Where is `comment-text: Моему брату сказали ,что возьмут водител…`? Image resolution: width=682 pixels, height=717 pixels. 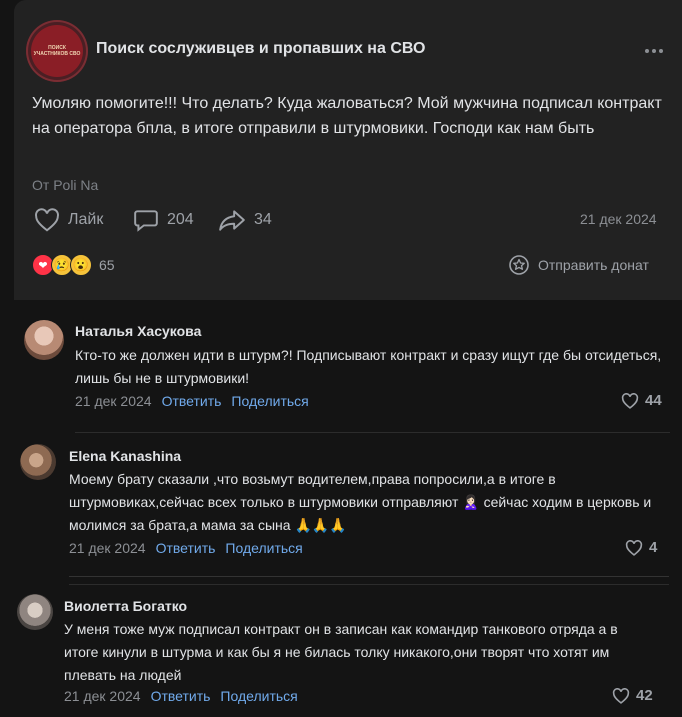 comment-text: Моему брату сказали ,что возьмут водител… is located at coordinates (360, 502).